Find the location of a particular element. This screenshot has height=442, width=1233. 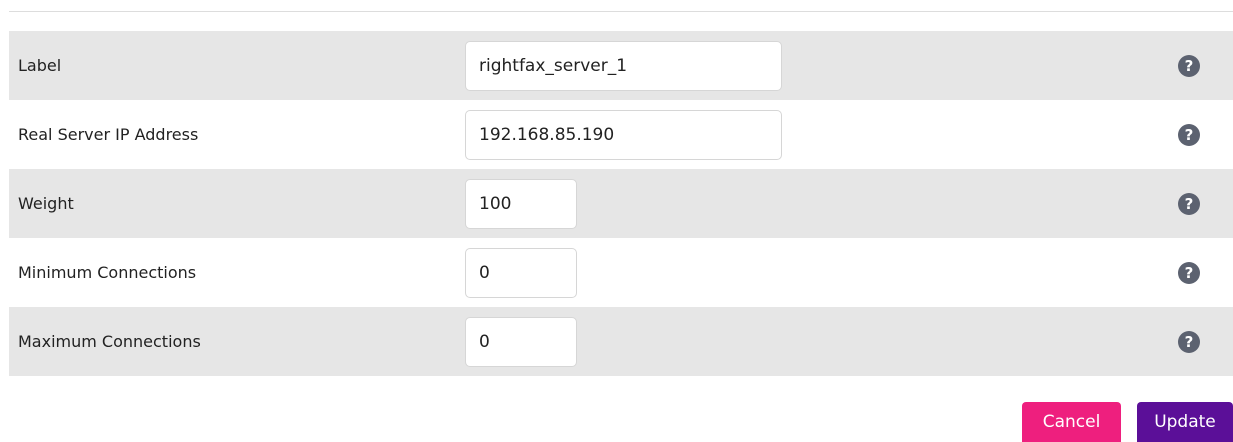

ip-address-label: Real Server IP Address is located at coordinates (108, 134).